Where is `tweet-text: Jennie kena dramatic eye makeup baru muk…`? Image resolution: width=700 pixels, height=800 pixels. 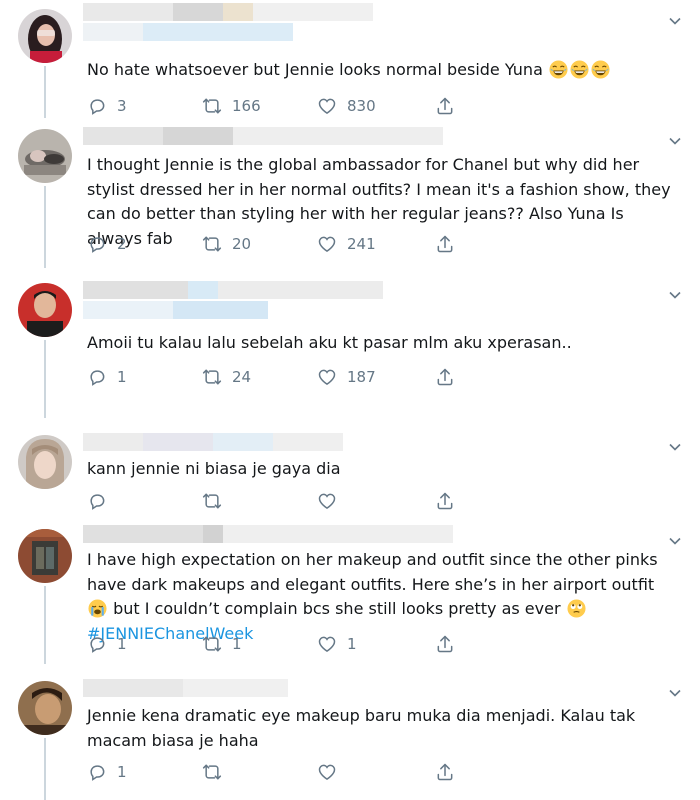
tweet-text: Jennie kena dramatic eye makeup baru muk… is located at coordinates (364, 728).